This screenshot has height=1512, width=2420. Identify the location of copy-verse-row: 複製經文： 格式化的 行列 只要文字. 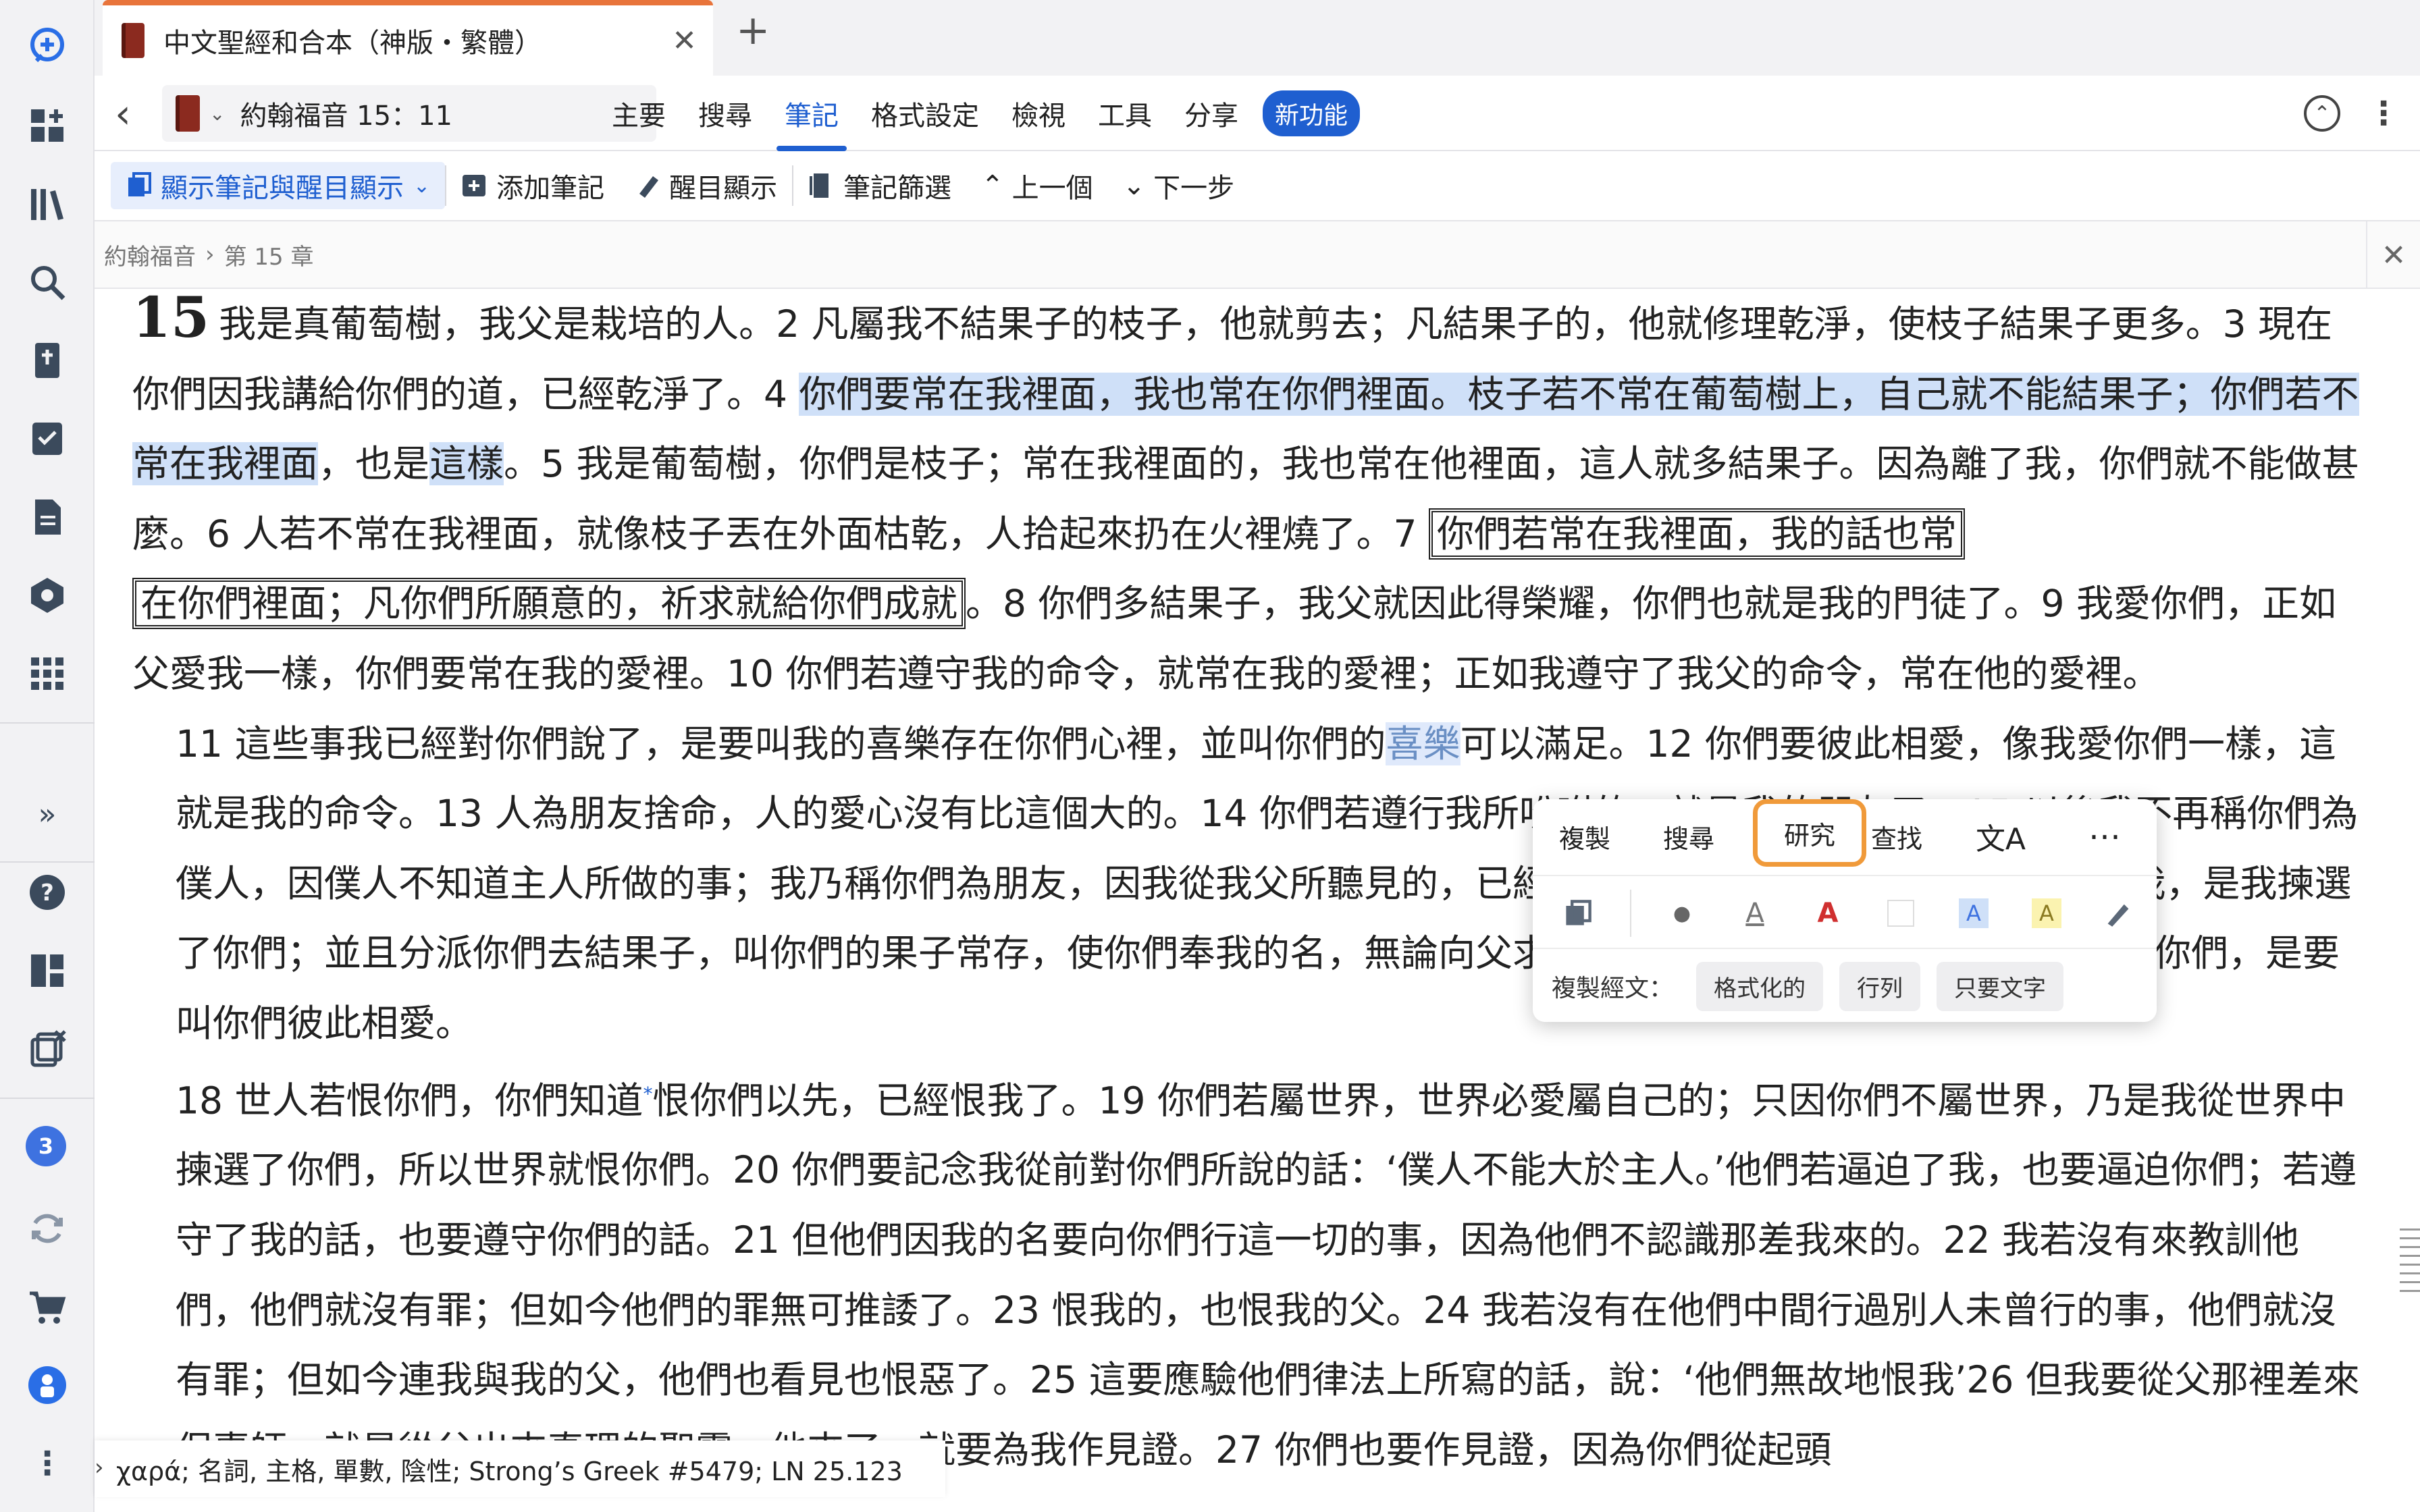
(1845, 986).